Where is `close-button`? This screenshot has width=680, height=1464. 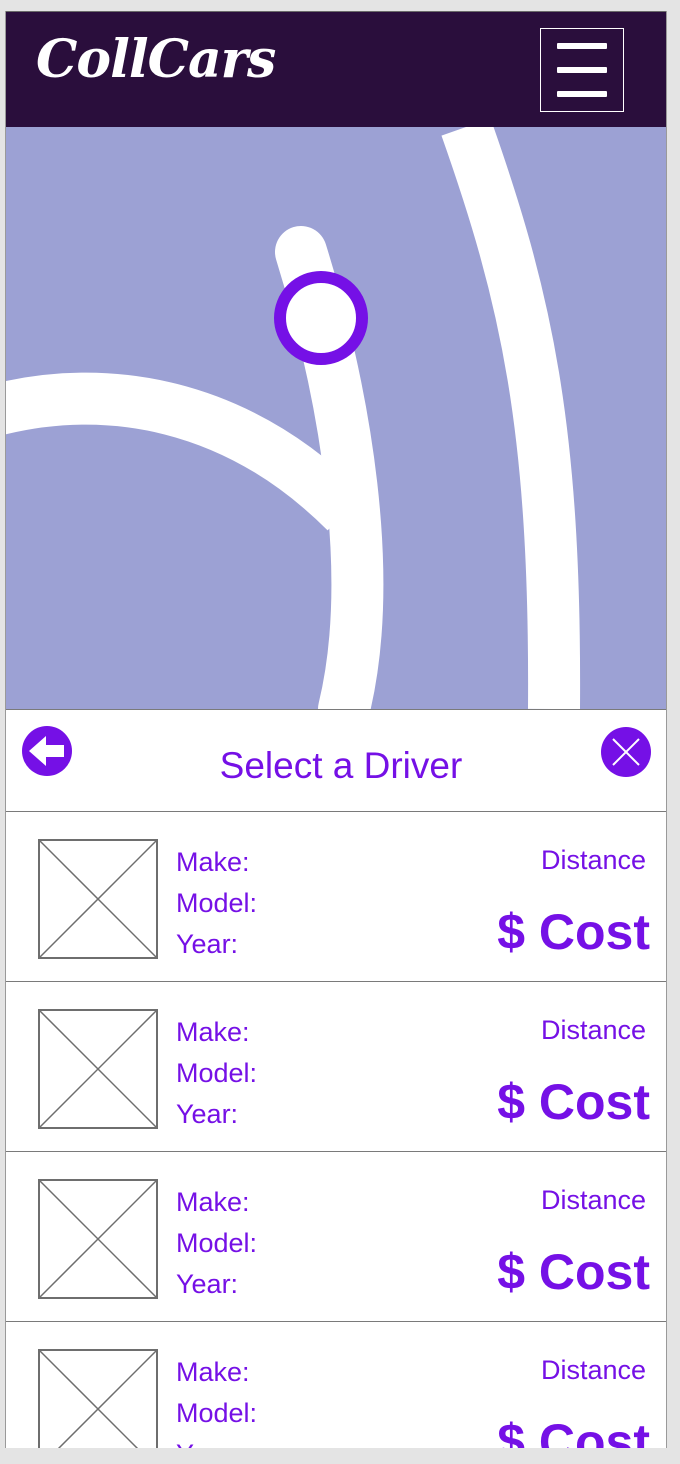
close-button is located at coordinates (626, 752).